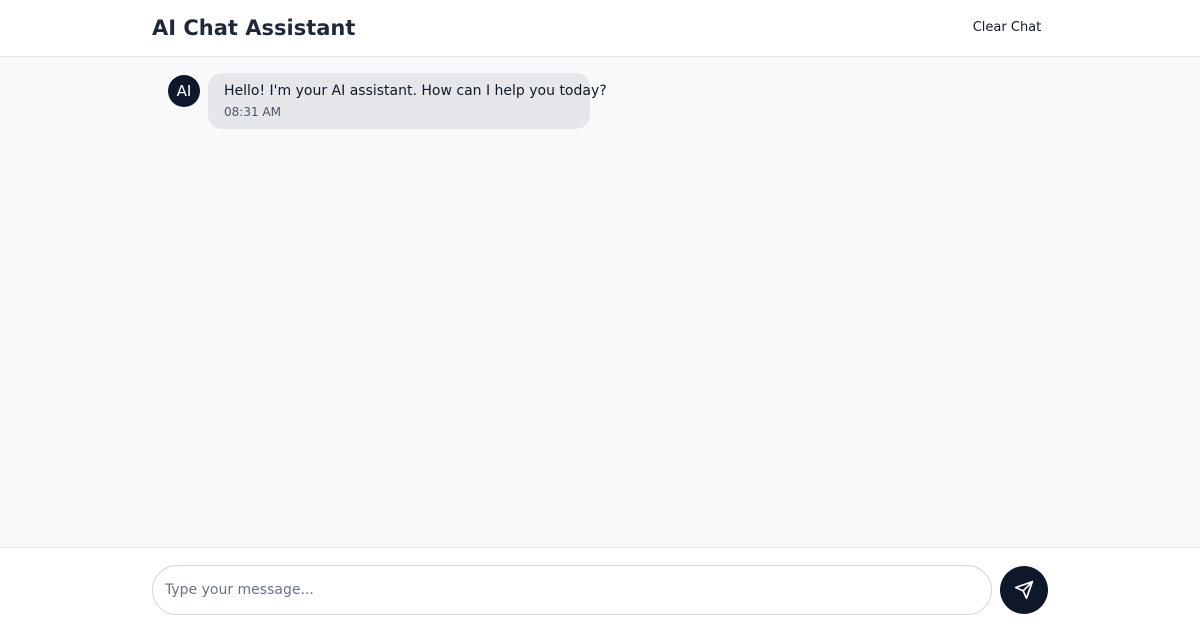  Describe the element at coordinates (254, 28) in the screenshot. I see `page-title: AI Chat Assistant` at that location.